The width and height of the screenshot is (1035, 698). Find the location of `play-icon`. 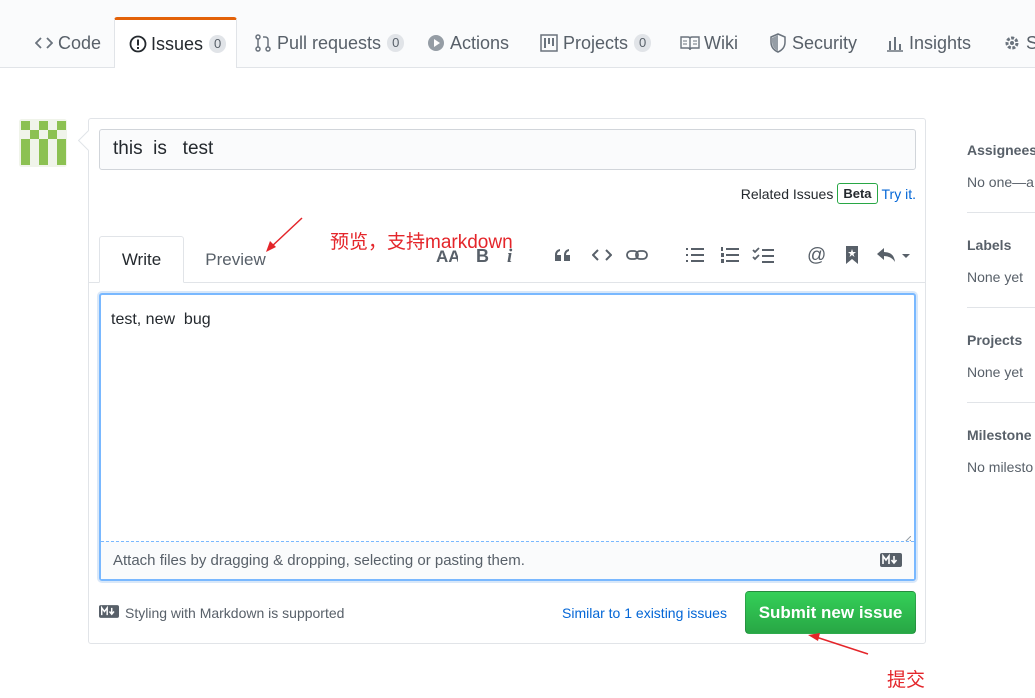

play-icon is located at coordinates (436, 43).